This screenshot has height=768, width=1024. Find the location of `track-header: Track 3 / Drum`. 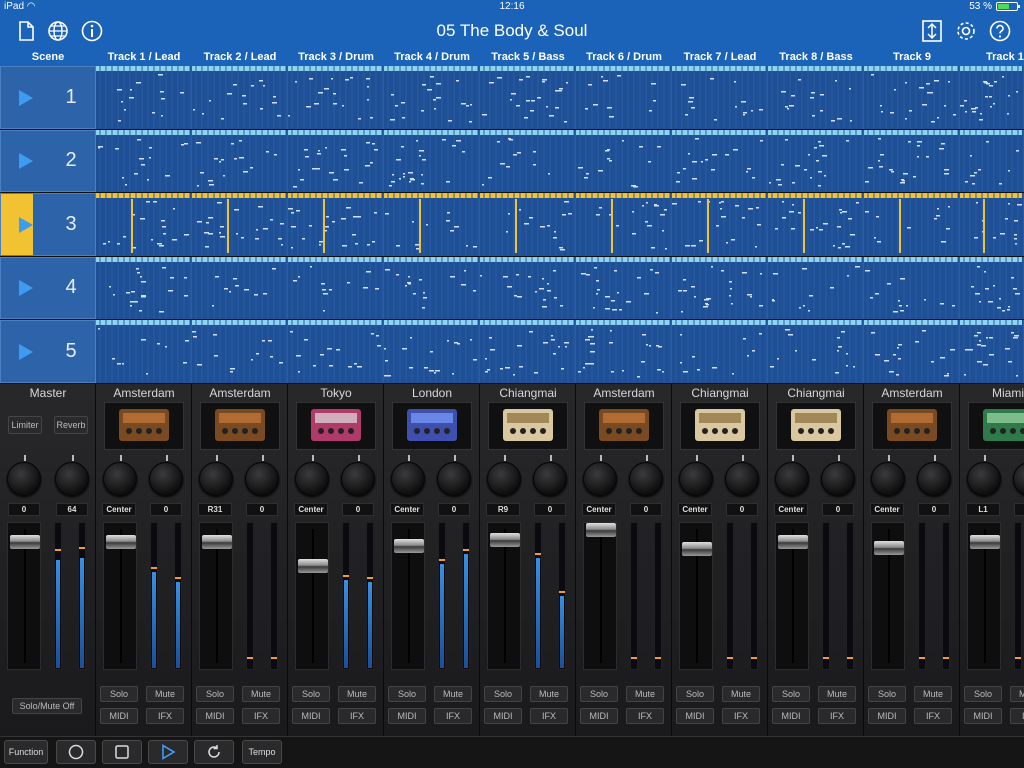

track-header: Track 3 / Drum is located at coordinates (336, 57).